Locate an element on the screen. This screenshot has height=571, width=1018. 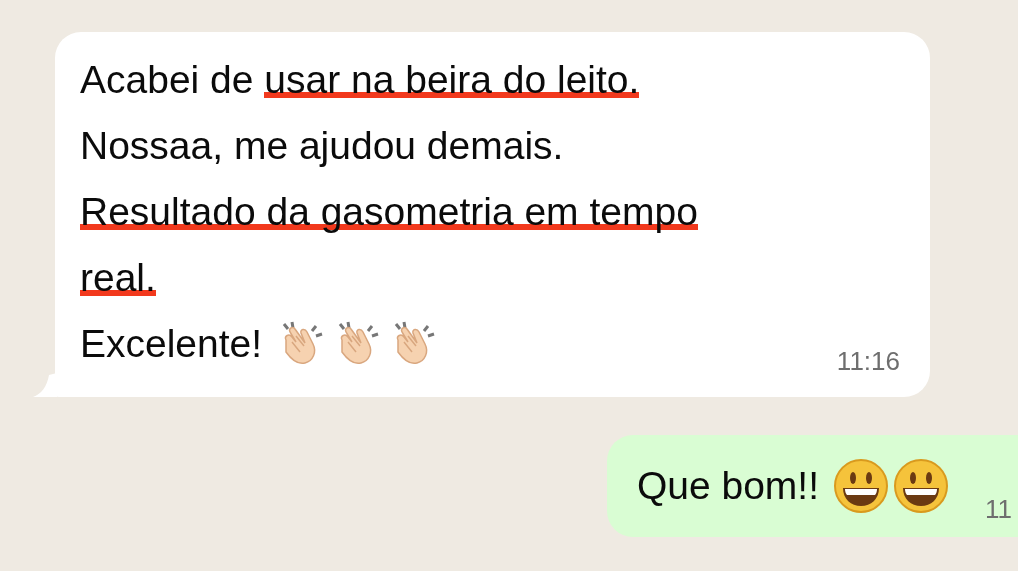
message-text: Que bom!! is located at coordinates (727, 486).